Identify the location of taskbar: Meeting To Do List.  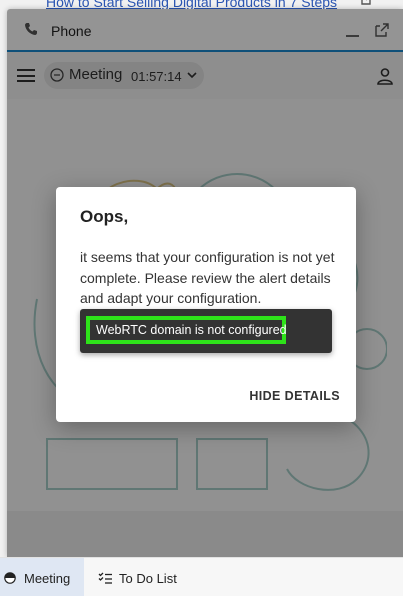
(201, 576).